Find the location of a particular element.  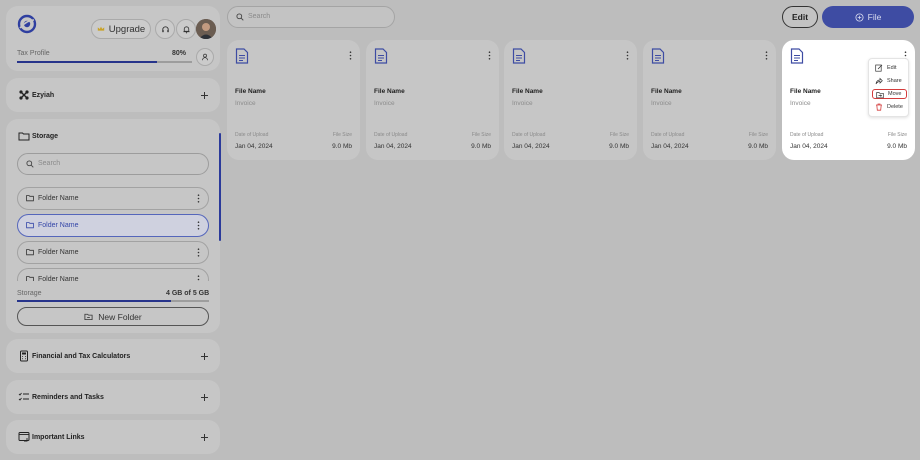

notifications-button is located at coordinates (186, 29).